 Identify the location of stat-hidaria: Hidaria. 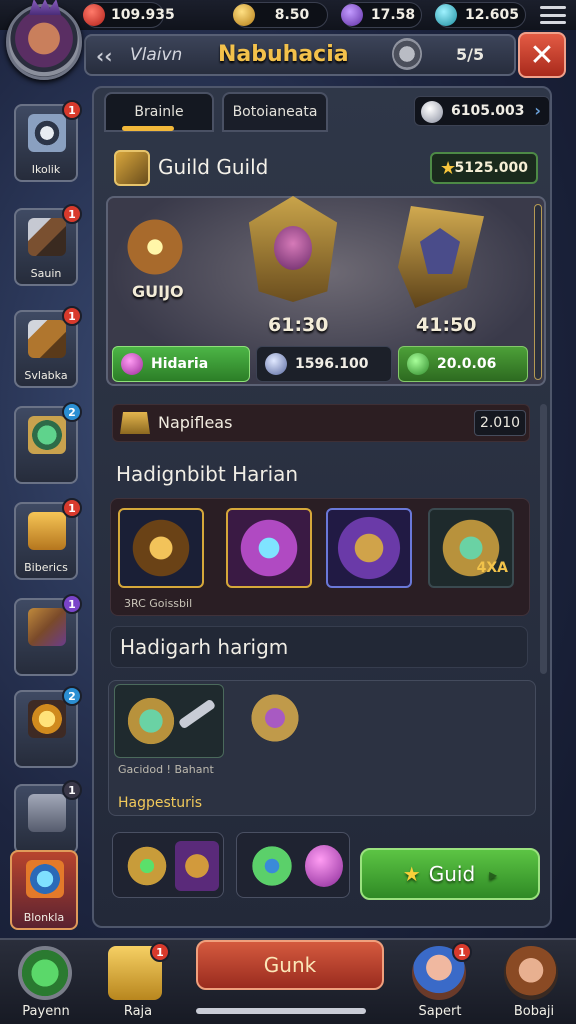
(181, 364).